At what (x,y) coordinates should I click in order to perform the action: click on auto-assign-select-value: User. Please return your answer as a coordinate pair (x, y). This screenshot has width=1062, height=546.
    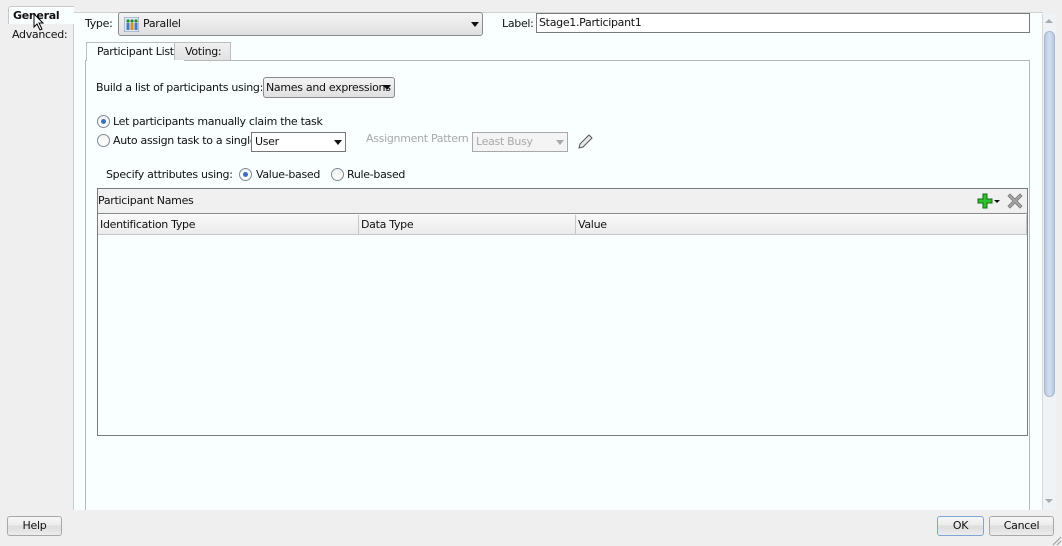
    Looking at the image, I should click on (267, 141).